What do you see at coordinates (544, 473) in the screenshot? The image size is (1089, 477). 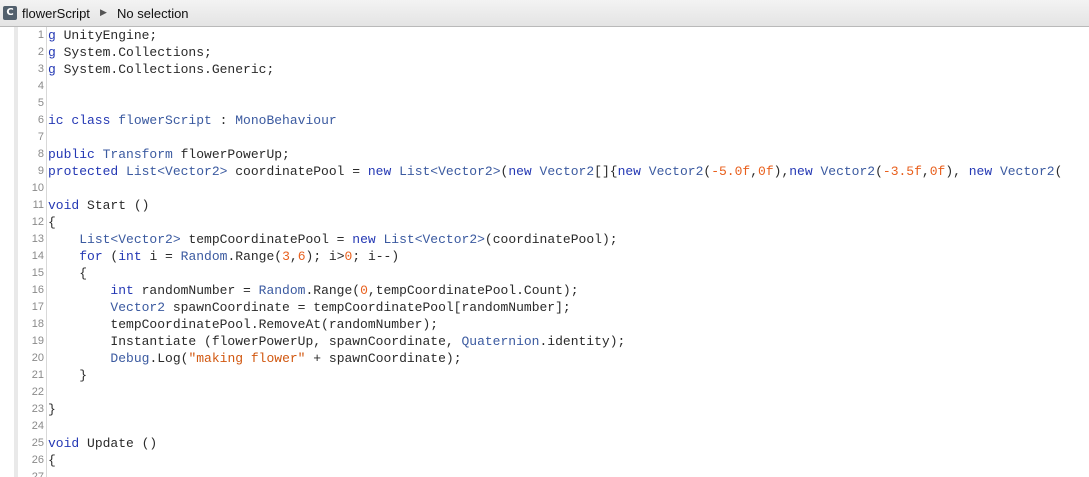 I see `code-line: 27` at bounding box center [544, 473].